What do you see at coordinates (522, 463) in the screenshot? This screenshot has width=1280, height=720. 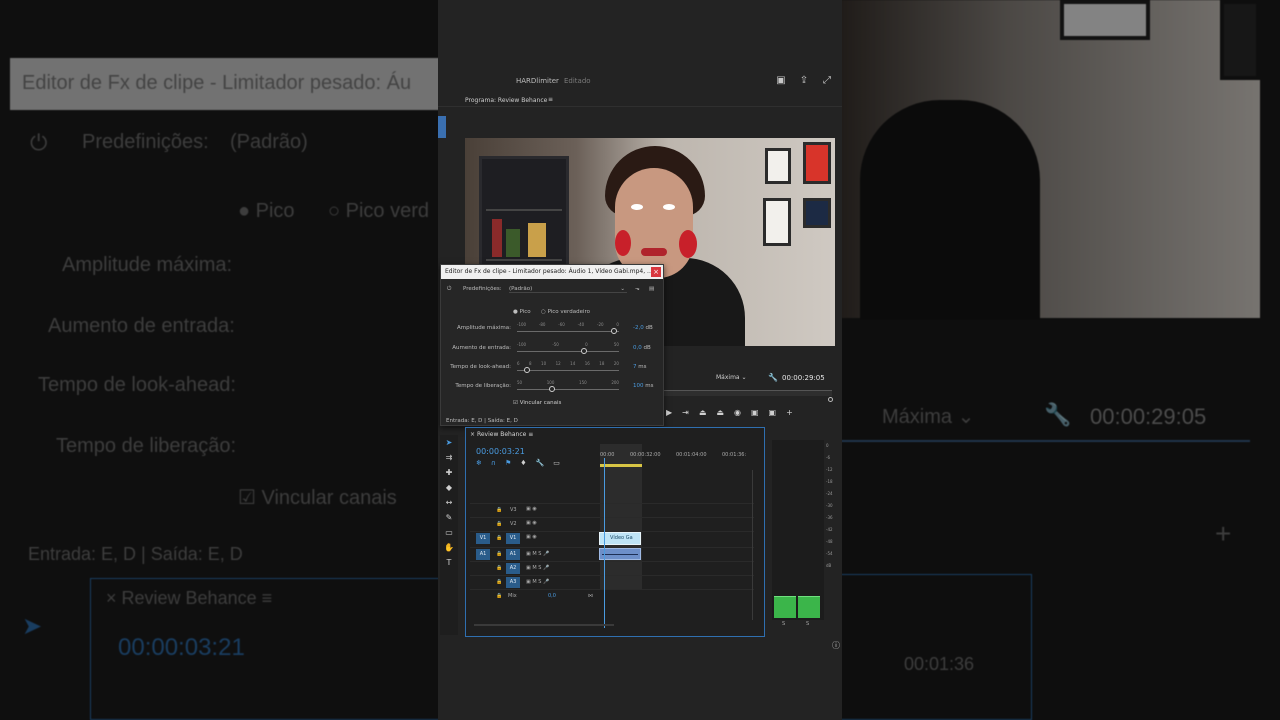 I see `timeline-toggles: ❄∩⚑♦🔧▭` at bounding box center [522, 463].